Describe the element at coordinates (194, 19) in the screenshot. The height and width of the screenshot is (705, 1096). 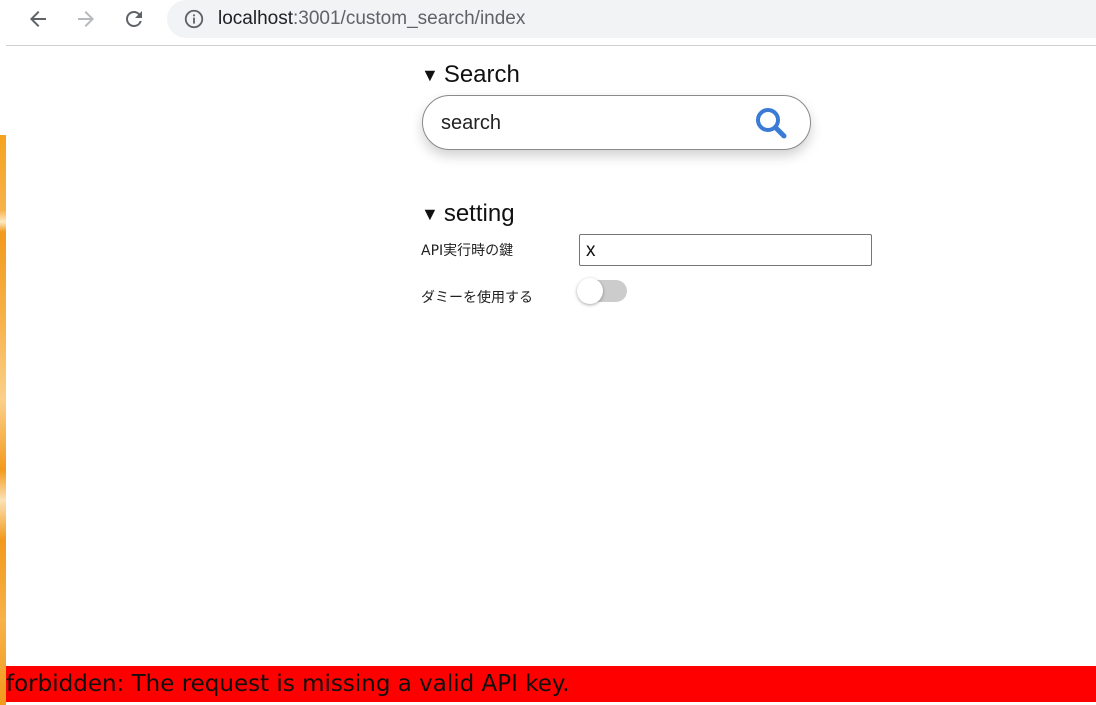
I see `info-icon` at that location.